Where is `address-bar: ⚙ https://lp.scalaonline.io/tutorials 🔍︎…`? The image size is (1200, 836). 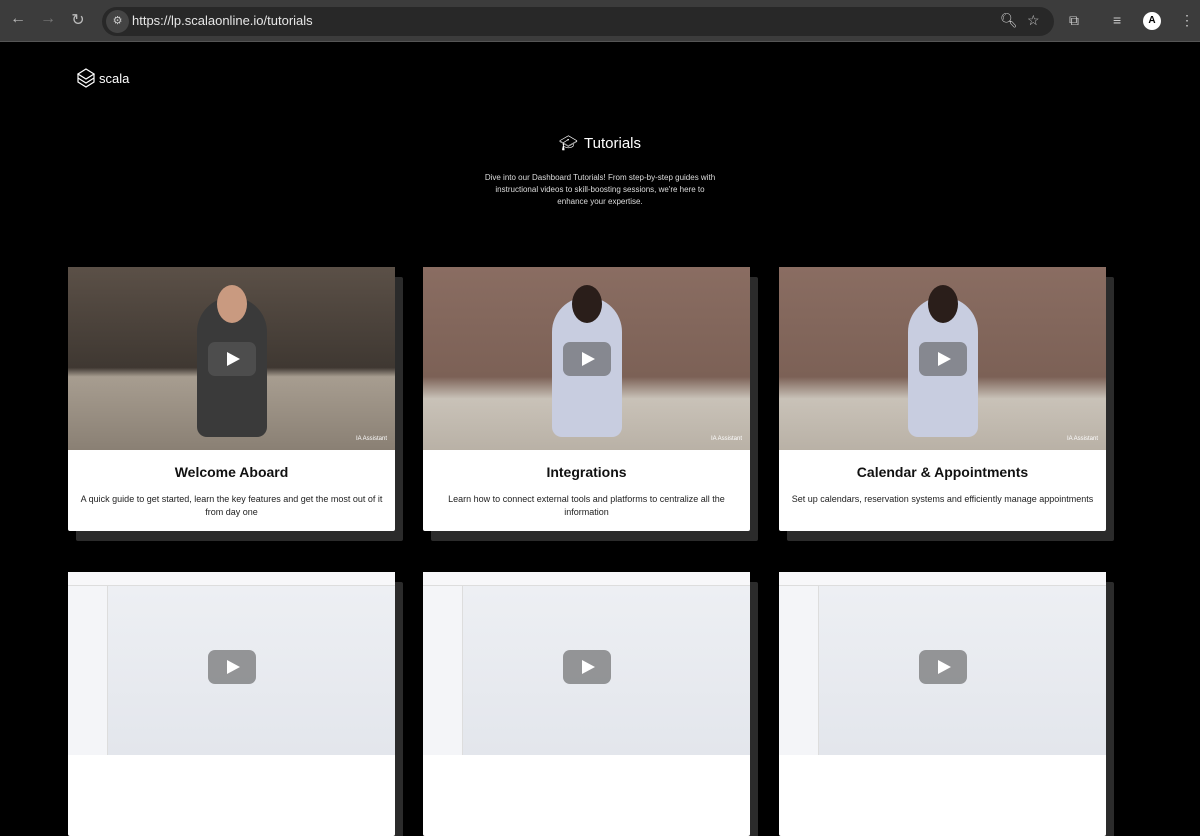 address-bar: ⚙ https://lp.scalaonline.io/tutorials 🔍︎… is located at coordinates (578, 21).